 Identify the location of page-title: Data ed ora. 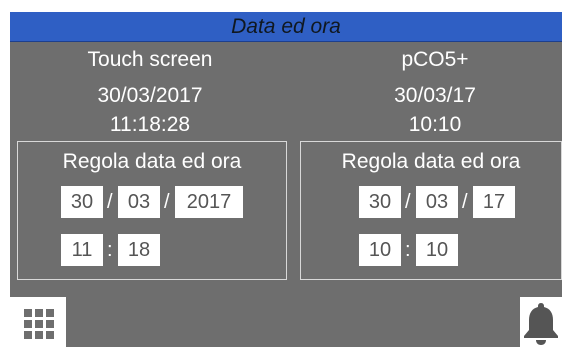
(286, 27).